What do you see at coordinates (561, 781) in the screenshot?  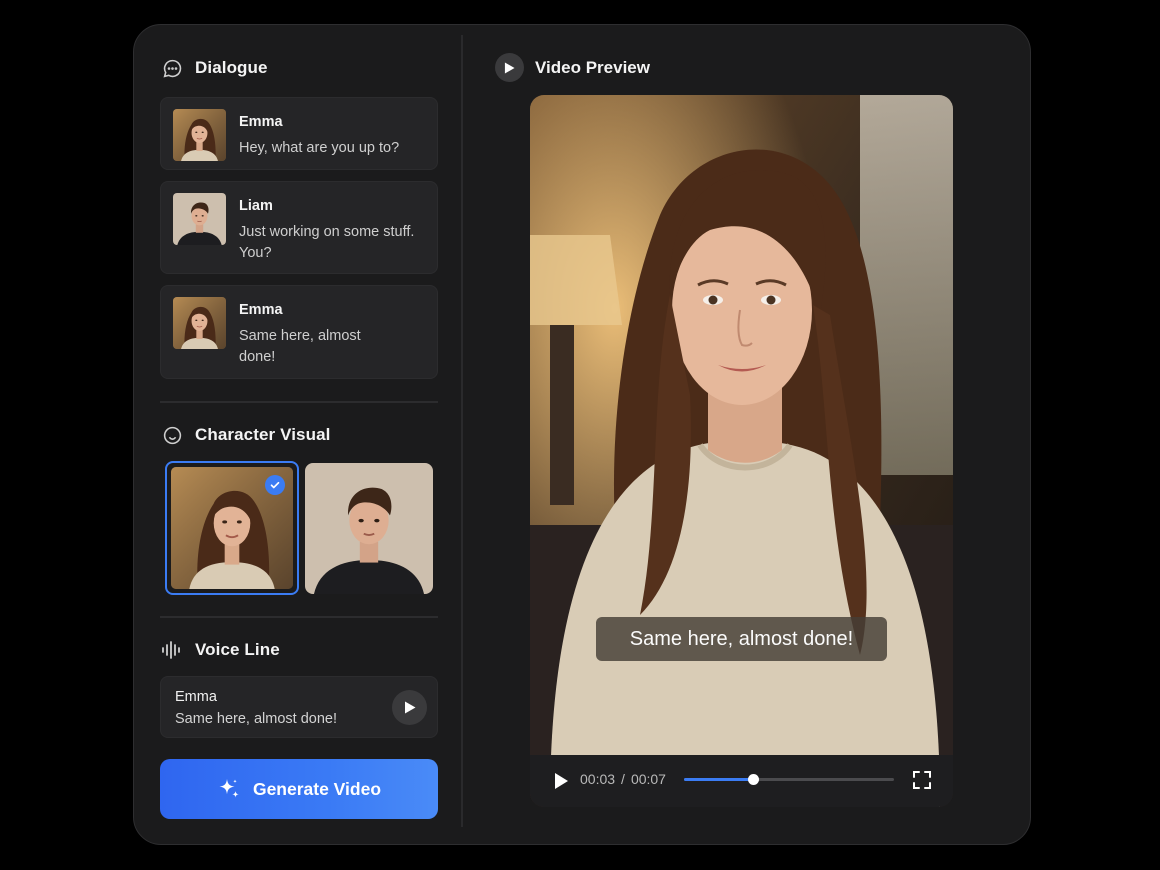 I see `play-button` at bounding box center [561, 781].